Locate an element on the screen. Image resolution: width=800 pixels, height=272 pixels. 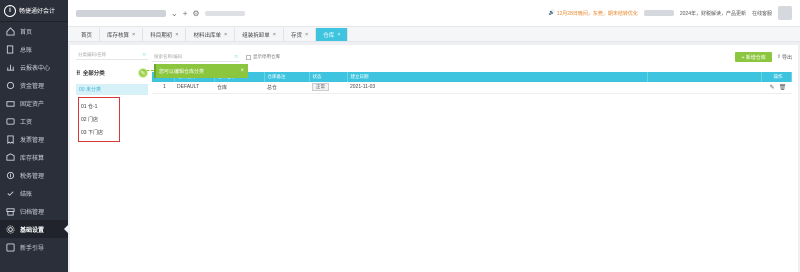
sidebar-item-label: 归档管理 is located at coordinates (32, 212).